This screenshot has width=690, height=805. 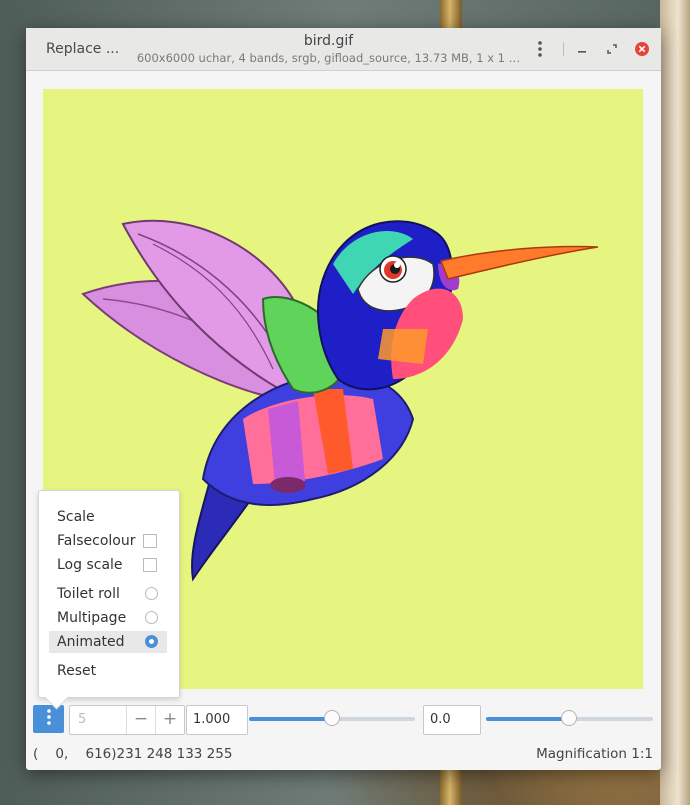 What do you see at coordinates (151, 617) in the screenshot?
I see `multipage-radio` at bounding box center [151, 617].